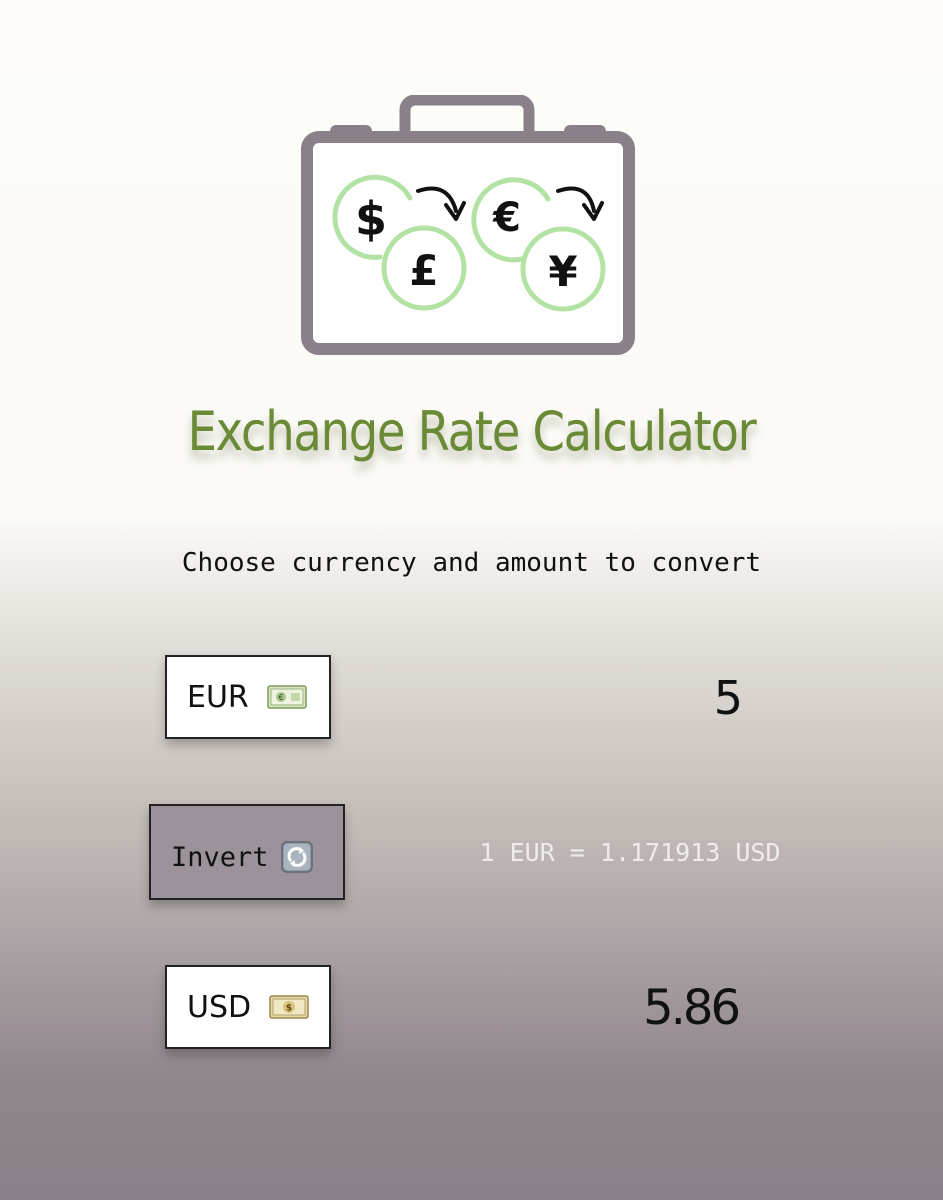 The width and height of the screenshot is (943, 1200). What do you see at coordinates (468, 225) in the screenshot?
I see `briefcase-currency-logo: $ £ € ¥` at bounding box center [468, 225].